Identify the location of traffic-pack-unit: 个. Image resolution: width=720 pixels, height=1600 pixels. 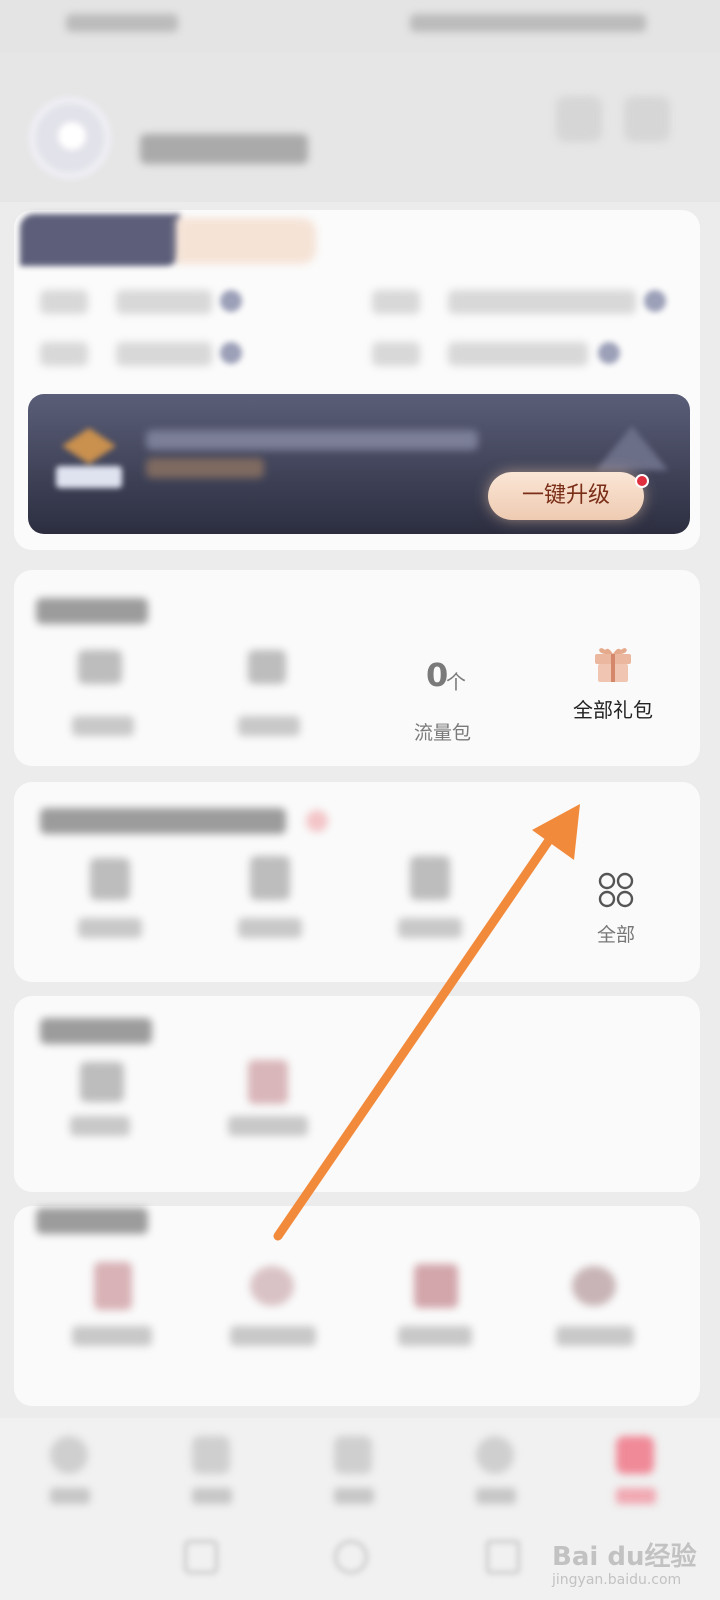
(456, 682).